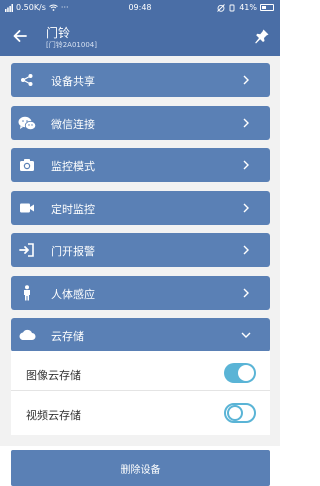 The width and height of the screenshot is (320, 486). I want to click on alarm-off-icon, so click(221, 7).